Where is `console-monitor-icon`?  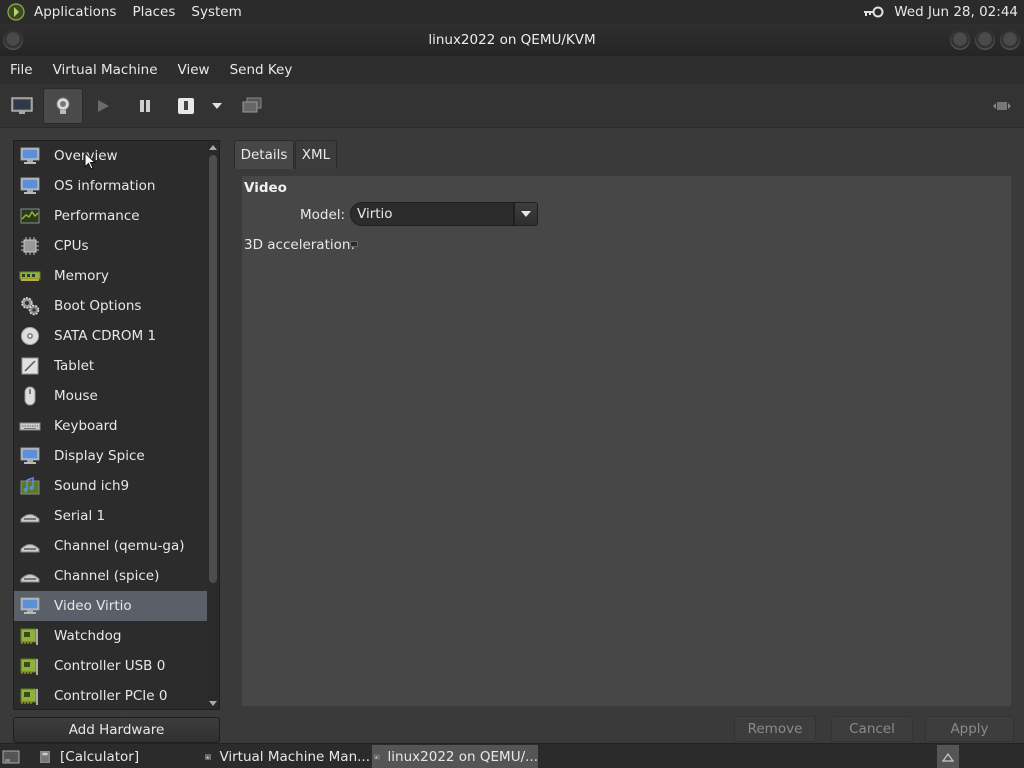
console-monitor-icon is located at coordinates (22, 105).